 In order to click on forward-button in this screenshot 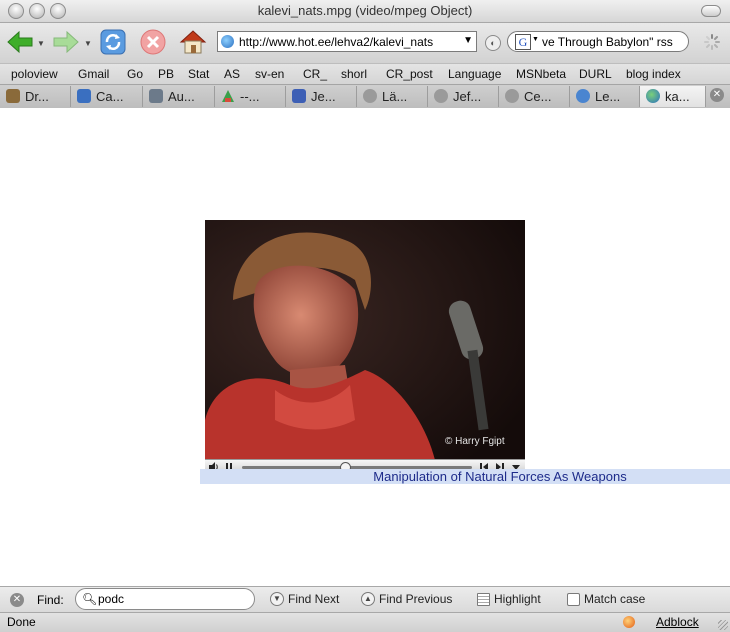, I will do `click(66, 42)`.